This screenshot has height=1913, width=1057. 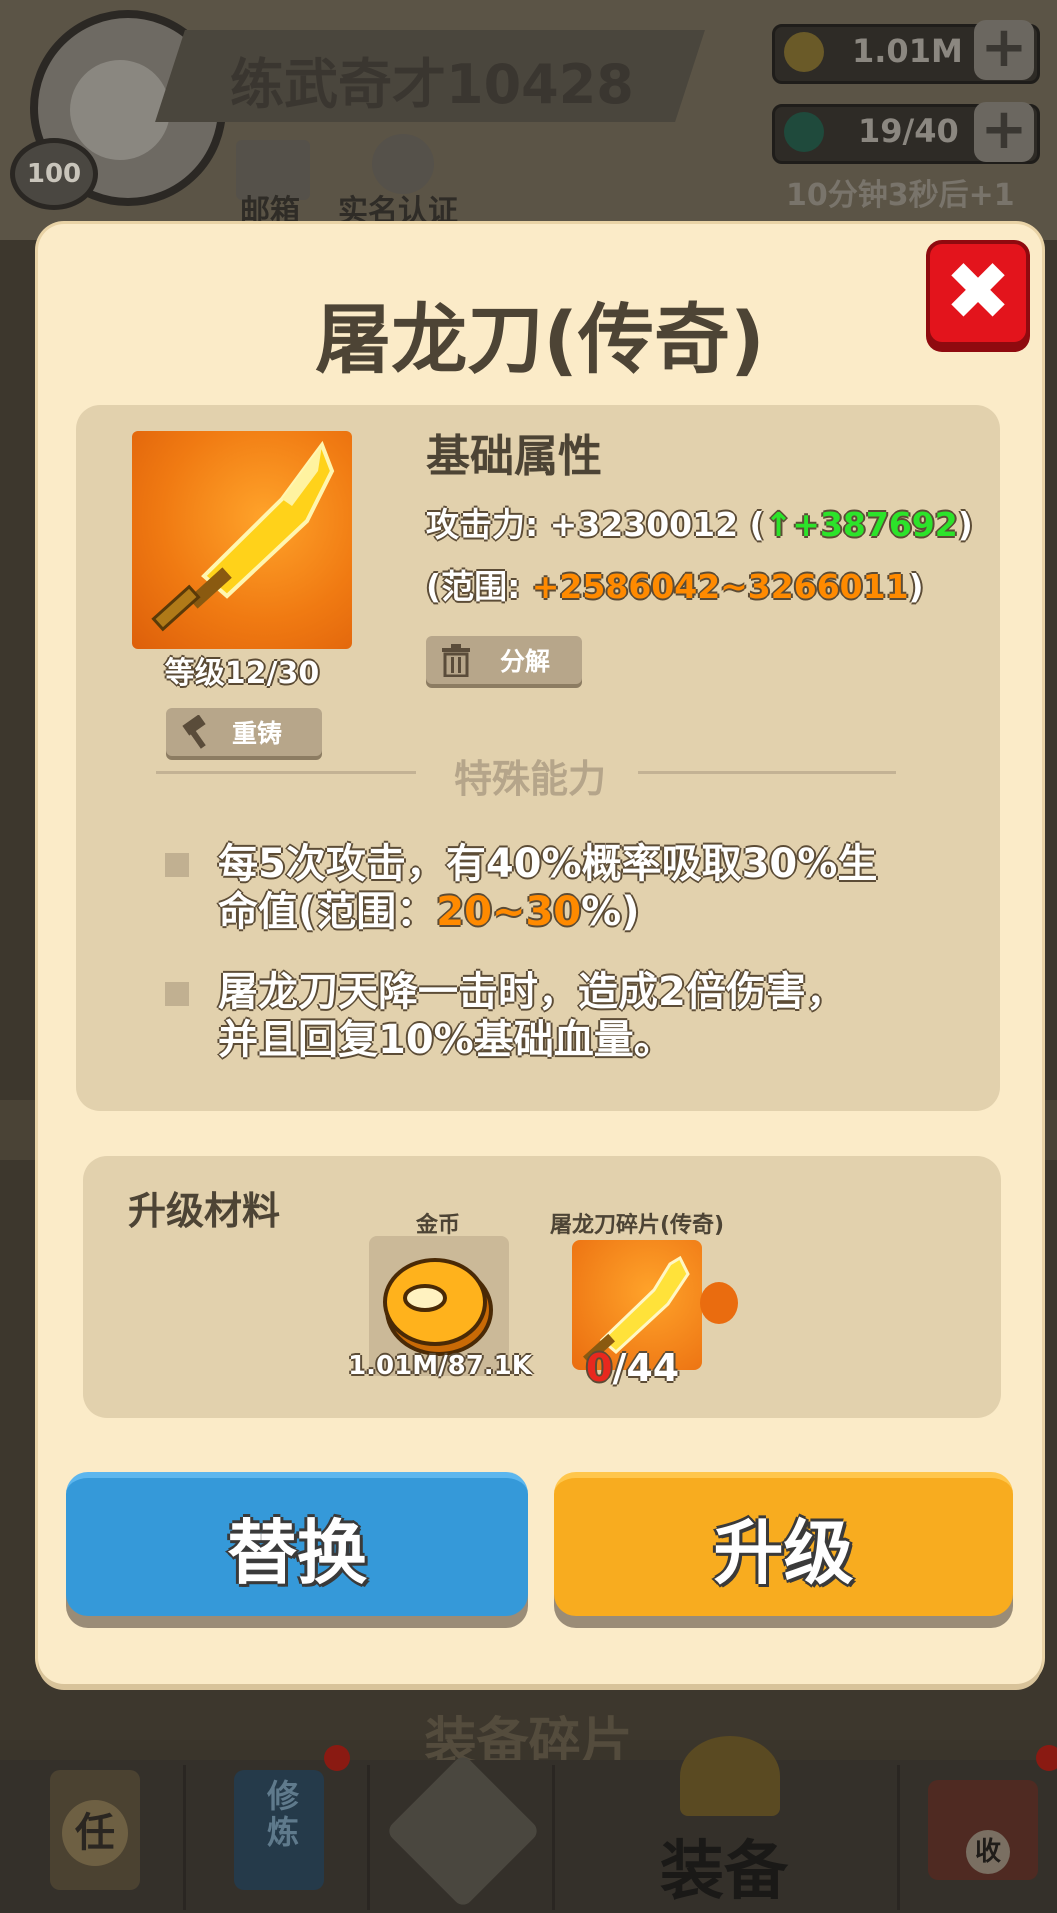 What do you see at coordinates (916, 586) in the screenshot?
I see `range-suffix: )` at bounding box center [916, 586].